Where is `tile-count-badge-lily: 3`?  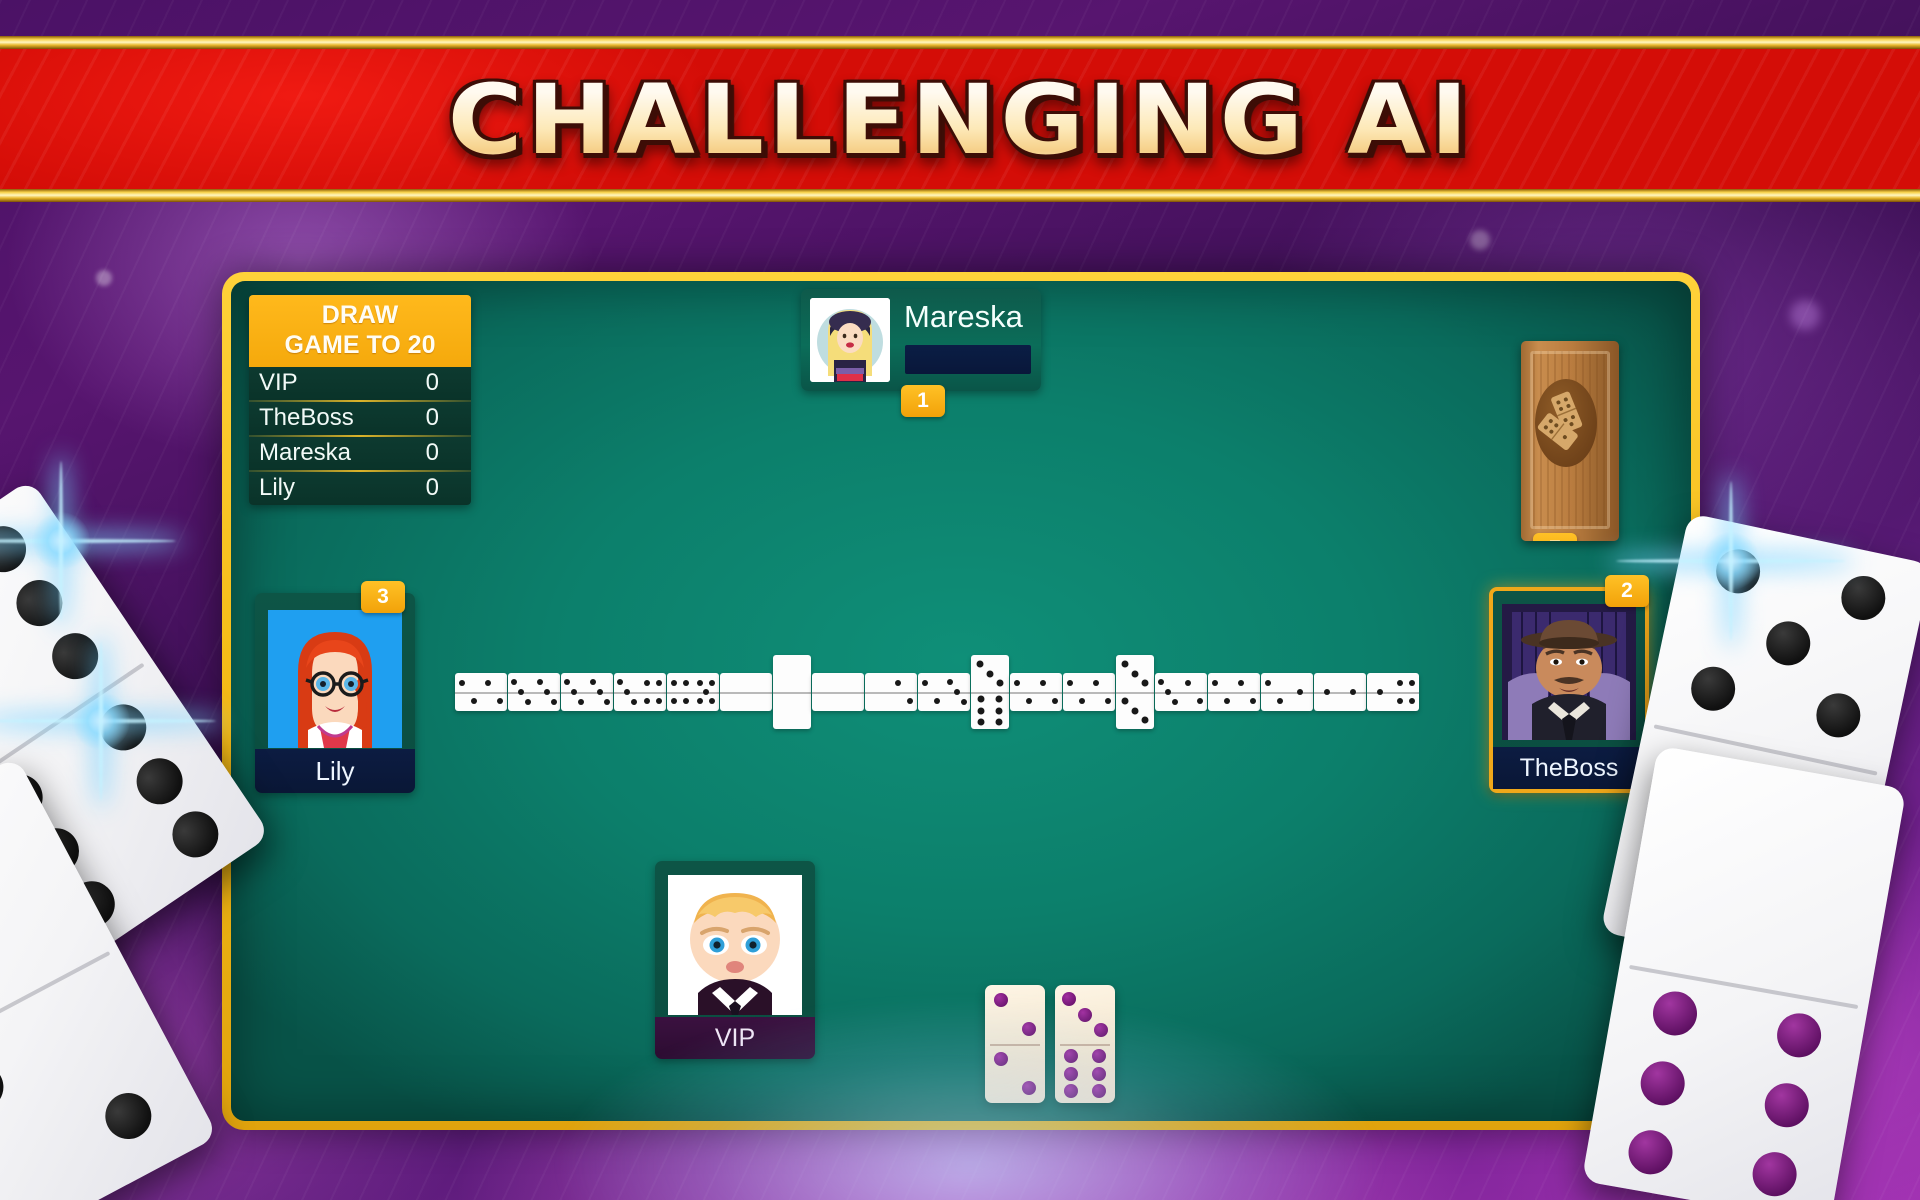
tile-count-badge-lily: 3 is located at coordinates (383, 597).